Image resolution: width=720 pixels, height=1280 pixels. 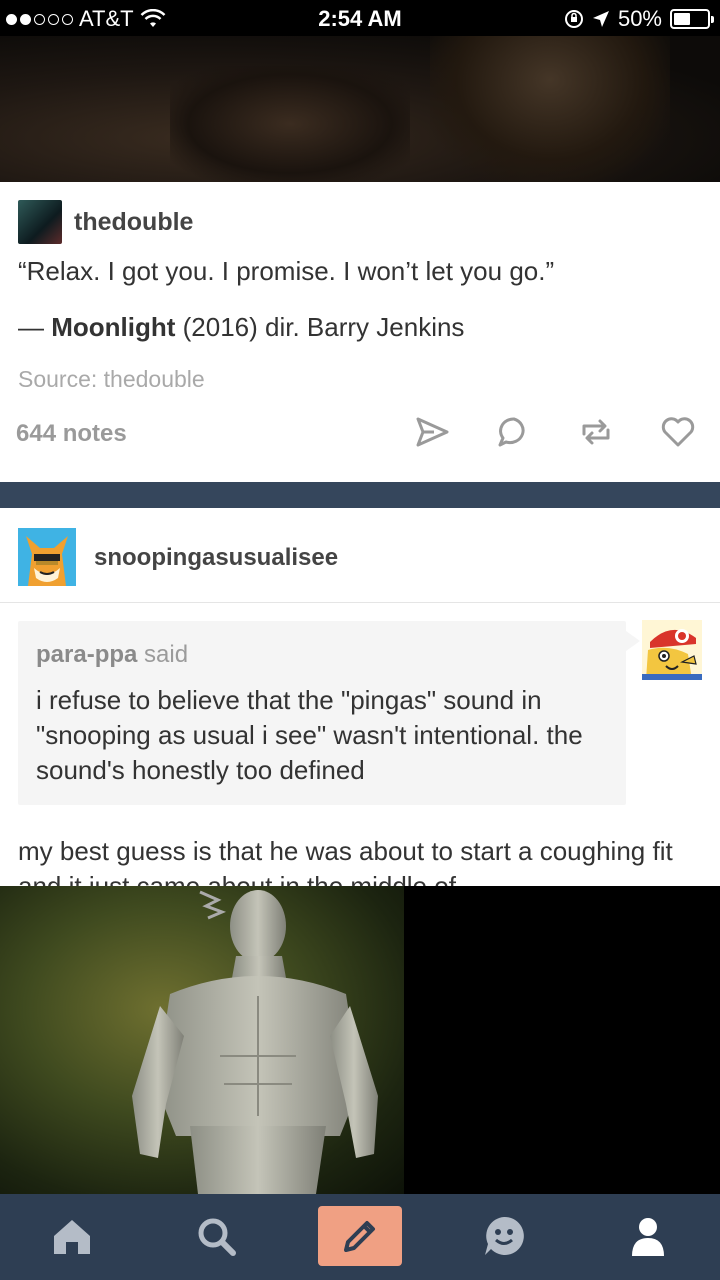 I want to click on status-bar: AT&T 2:54 AM 50%, so click(x=360, y=18).